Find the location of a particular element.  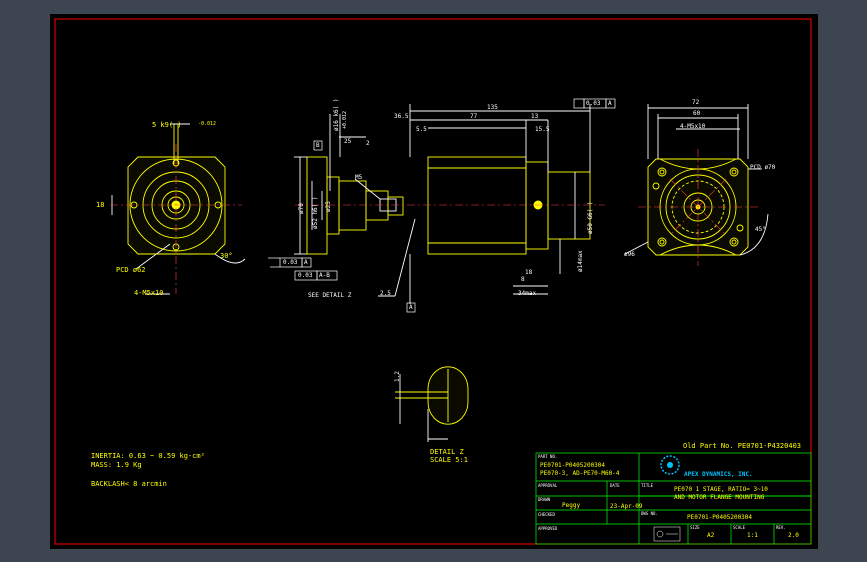

dim-motor-max: ø14max is located at coordinates (580, 261).